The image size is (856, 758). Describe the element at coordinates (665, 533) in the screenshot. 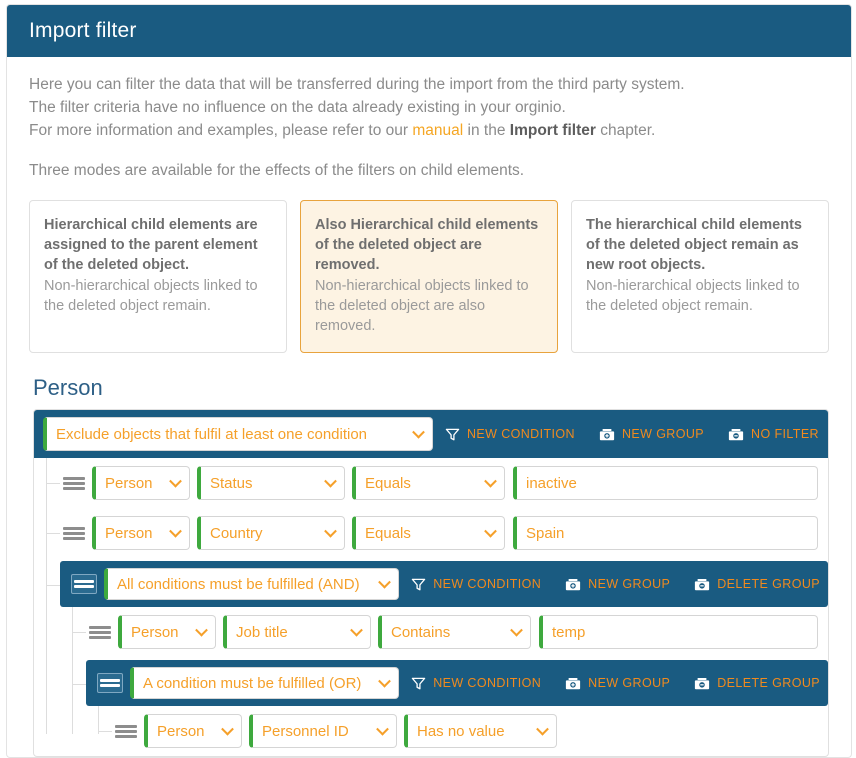

I see `condition-value-input: Spain` at that location.